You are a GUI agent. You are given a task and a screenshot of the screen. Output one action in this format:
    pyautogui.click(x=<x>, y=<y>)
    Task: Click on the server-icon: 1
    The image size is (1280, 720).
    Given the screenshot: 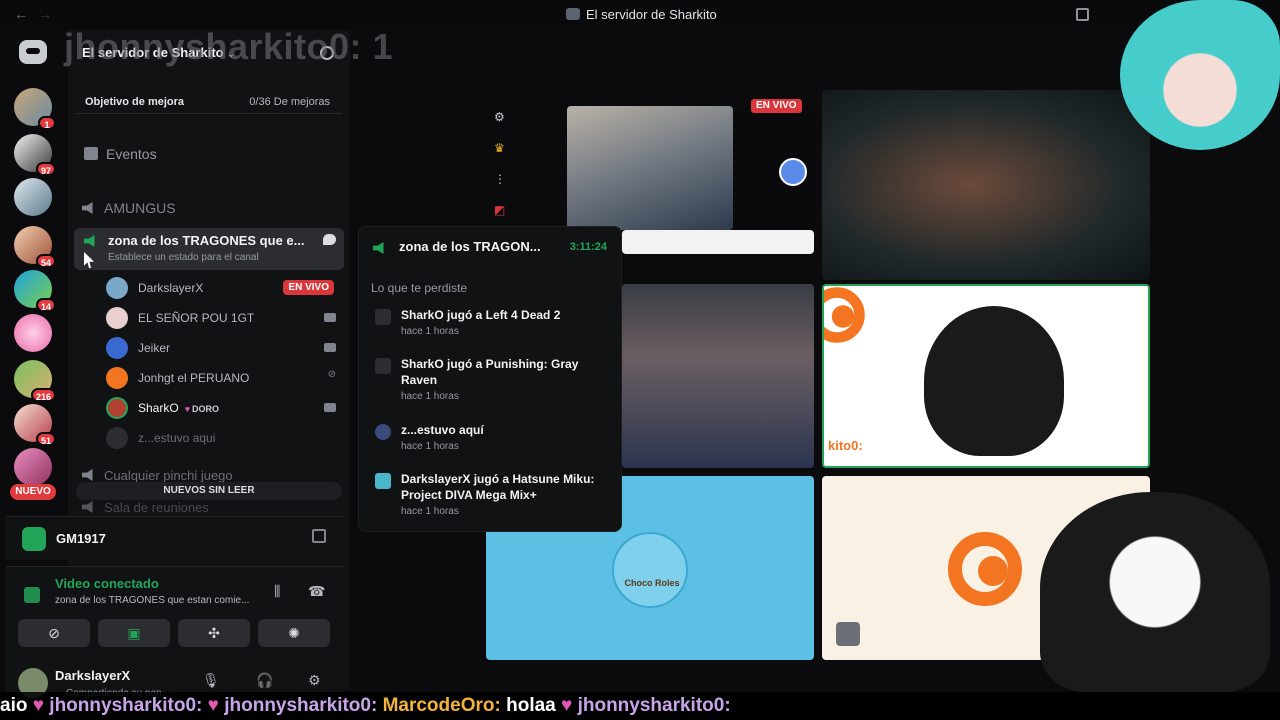 What is the action you would take?
    pyautogui.click(x=35, y=109)
    